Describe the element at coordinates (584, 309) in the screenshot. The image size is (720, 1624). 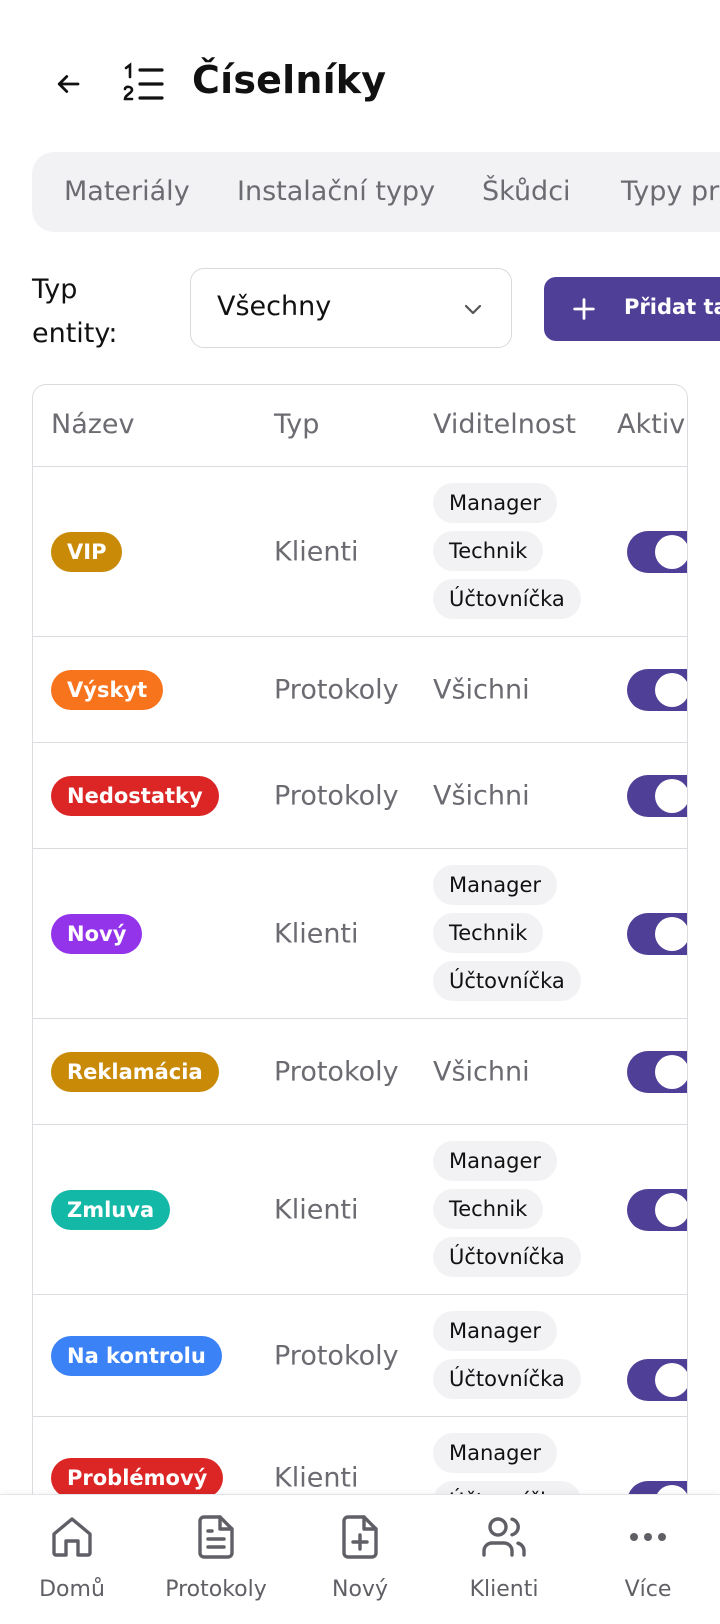
I see `plus-icon` at that location.